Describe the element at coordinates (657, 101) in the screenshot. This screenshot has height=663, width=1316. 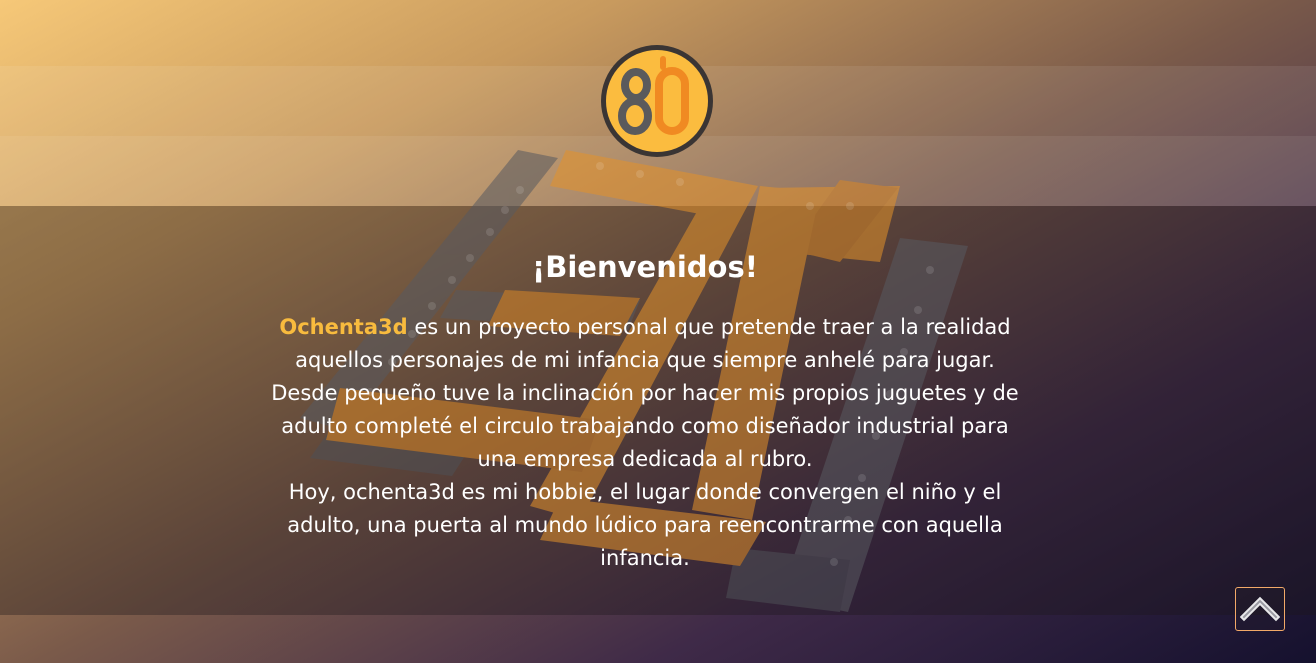
I see `ochenta3d-80-logo-icon` at that location.